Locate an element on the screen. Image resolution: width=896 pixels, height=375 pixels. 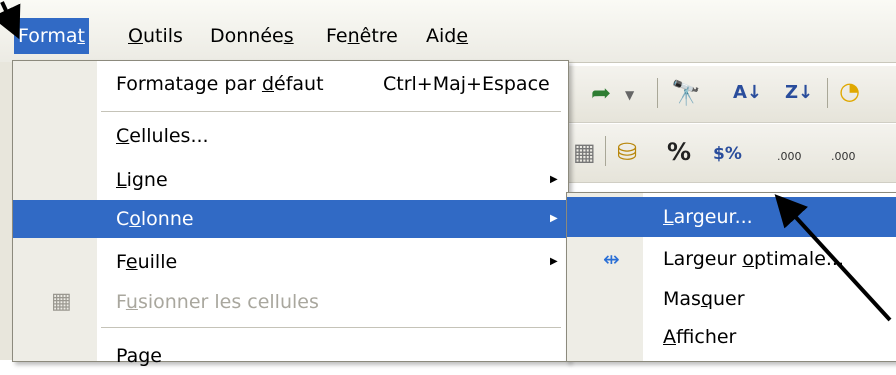
menu-item-fusionner-les-cellules: ▦ Fusionner les cellules is located at coordinates (290, 302).